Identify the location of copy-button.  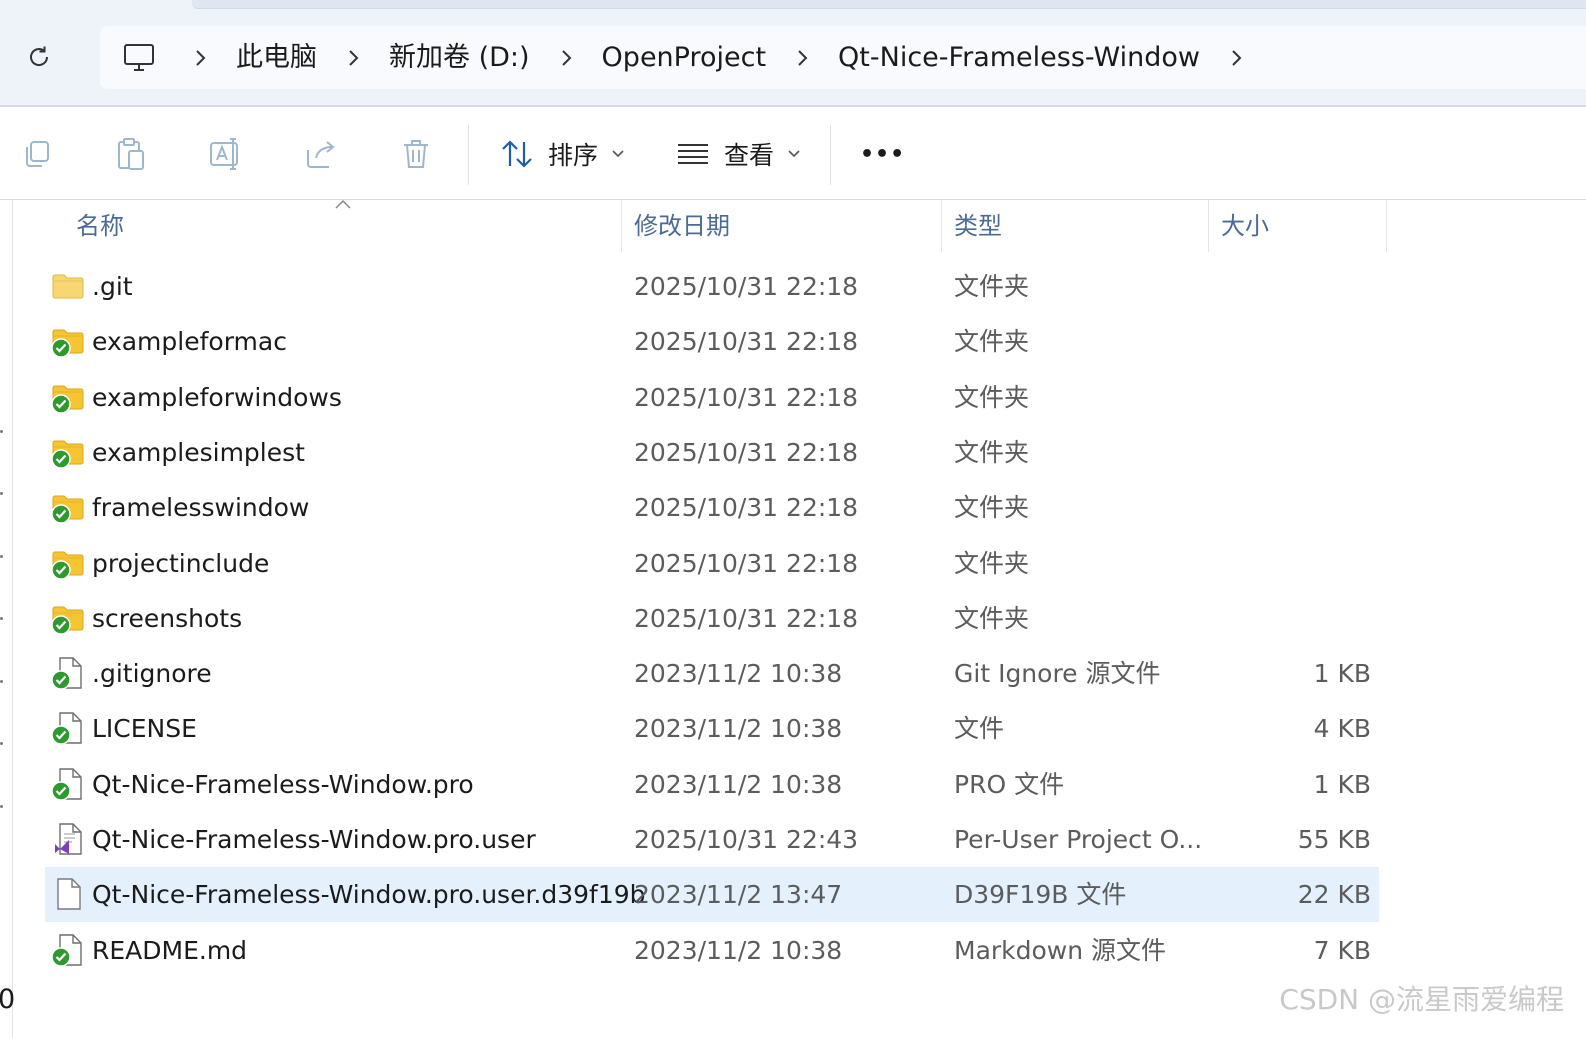
(37, 154).